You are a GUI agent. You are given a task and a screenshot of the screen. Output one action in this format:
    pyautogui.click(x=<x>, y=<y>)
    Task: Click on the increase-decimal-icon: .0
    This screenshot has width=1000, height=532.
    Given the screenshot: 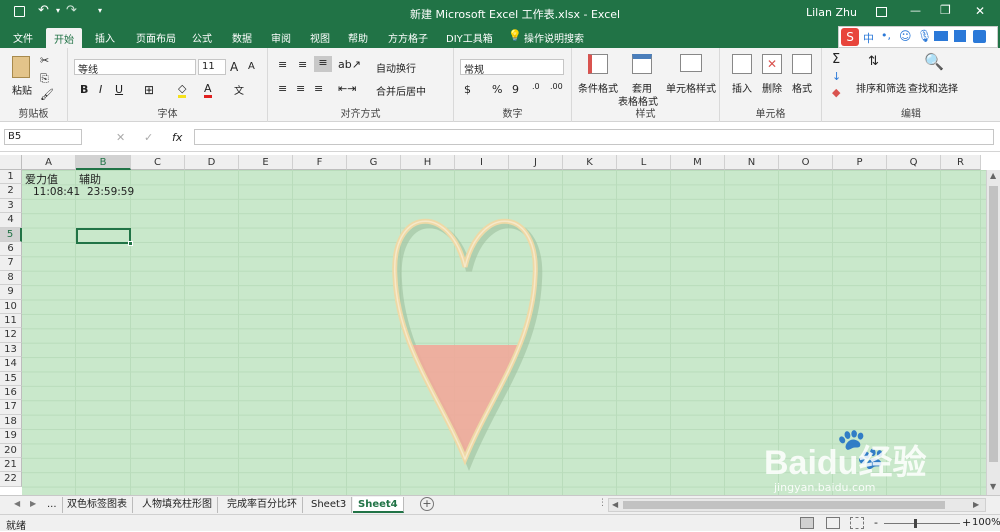 What is the action you would take?
    pyautogui.click(x=536, y=86)
    